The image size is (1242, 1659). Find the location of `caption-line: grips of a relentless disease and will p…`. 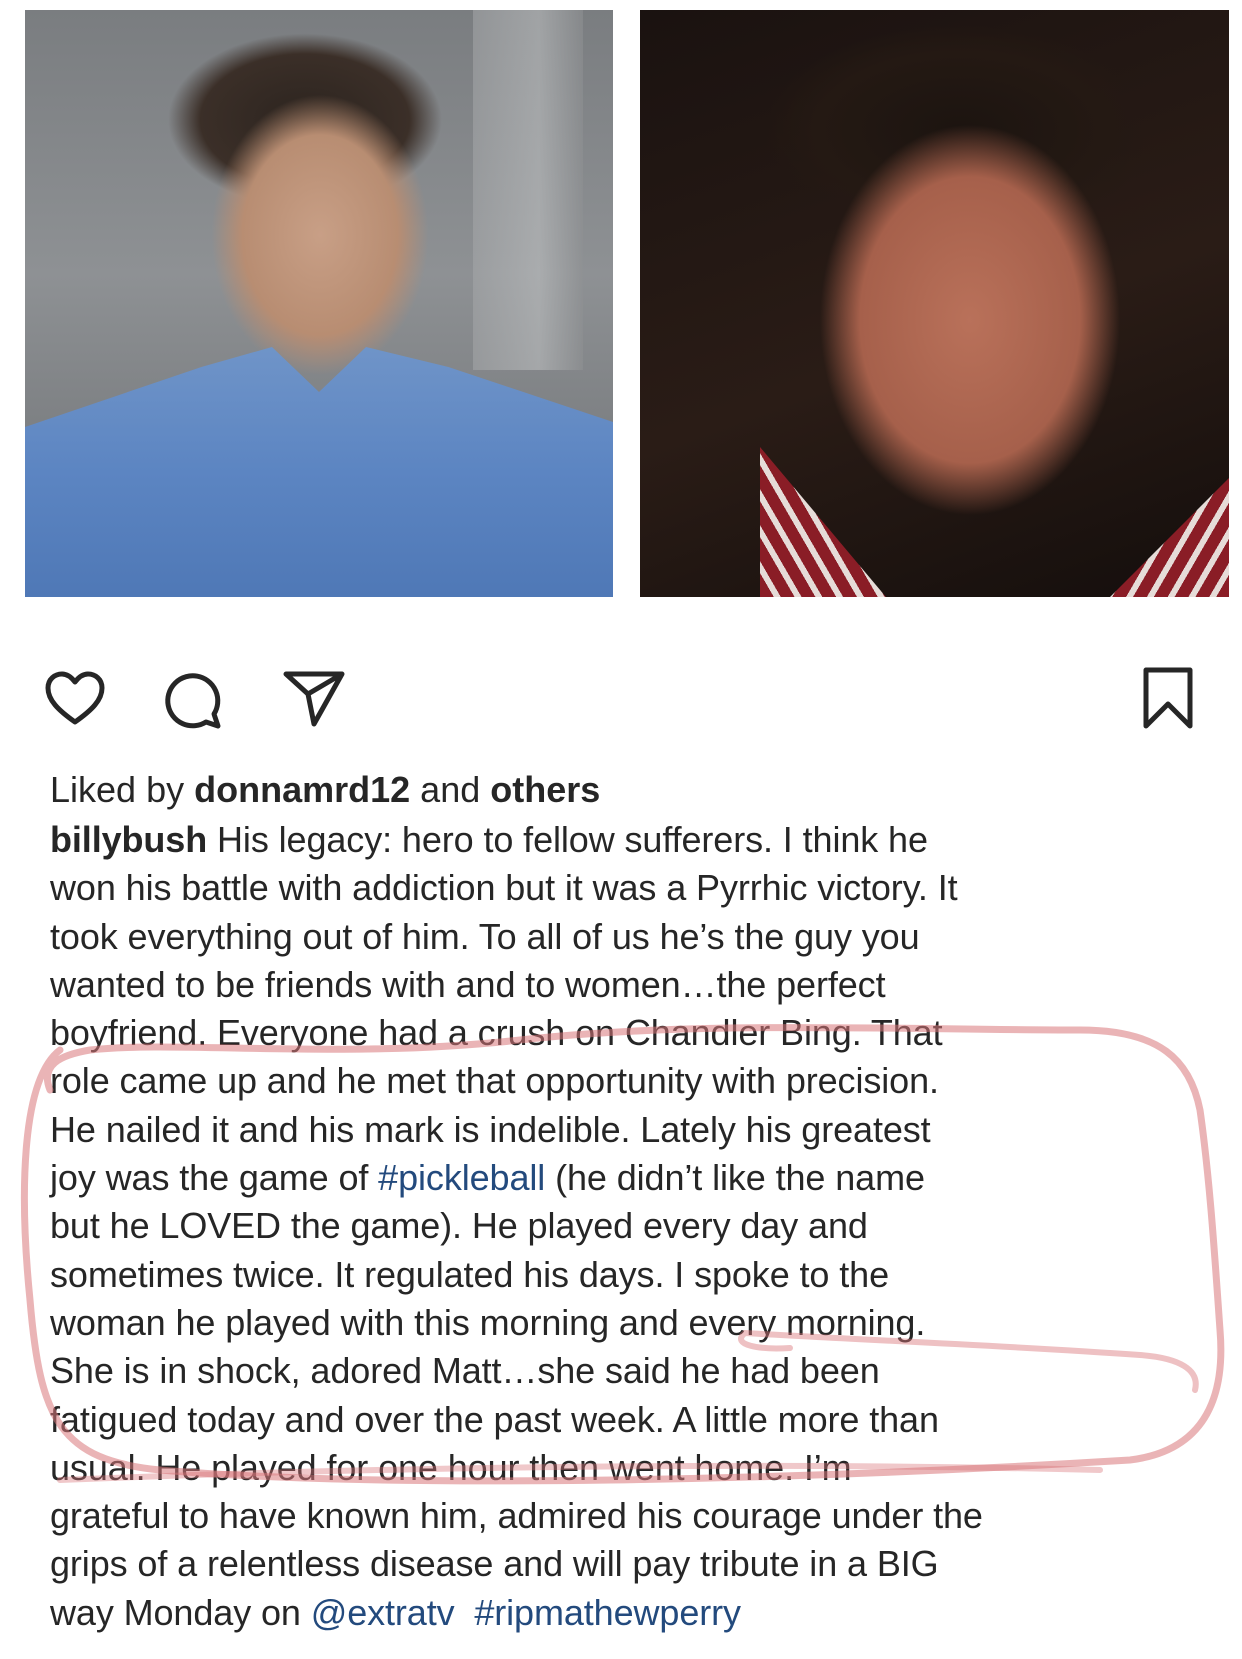

caption-line: grips of a relentless disease and will p… is located at coordinates (494, 1564).